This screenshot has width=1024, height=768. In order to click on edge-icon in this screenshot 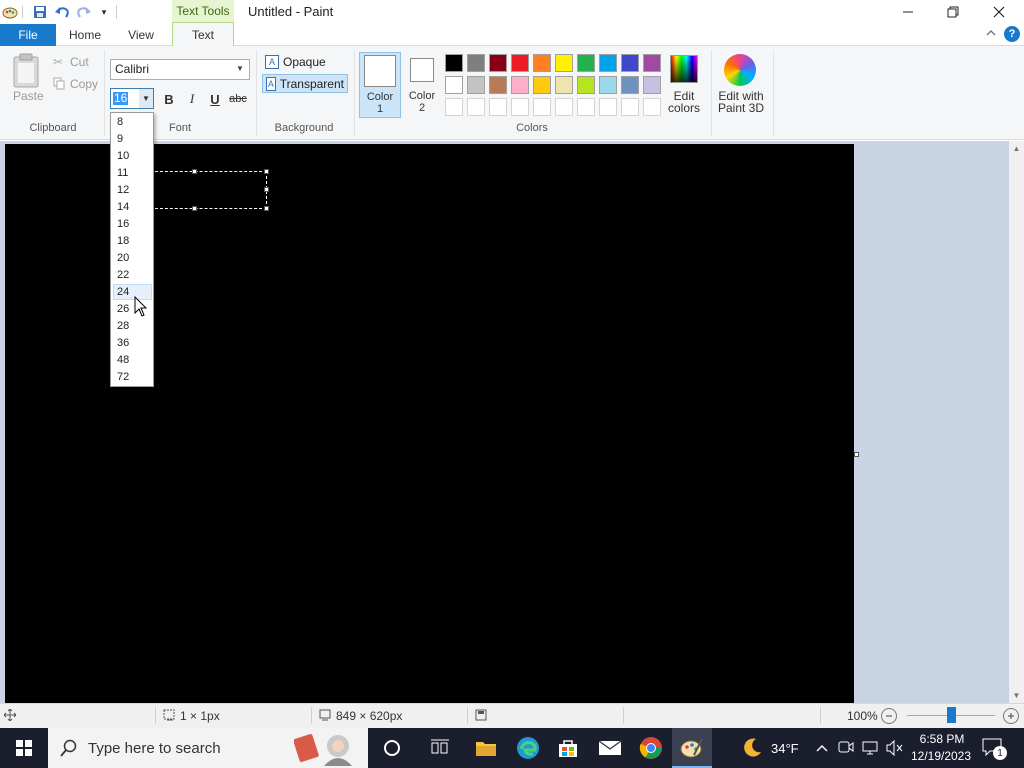, I will do `click(528, 748)`.